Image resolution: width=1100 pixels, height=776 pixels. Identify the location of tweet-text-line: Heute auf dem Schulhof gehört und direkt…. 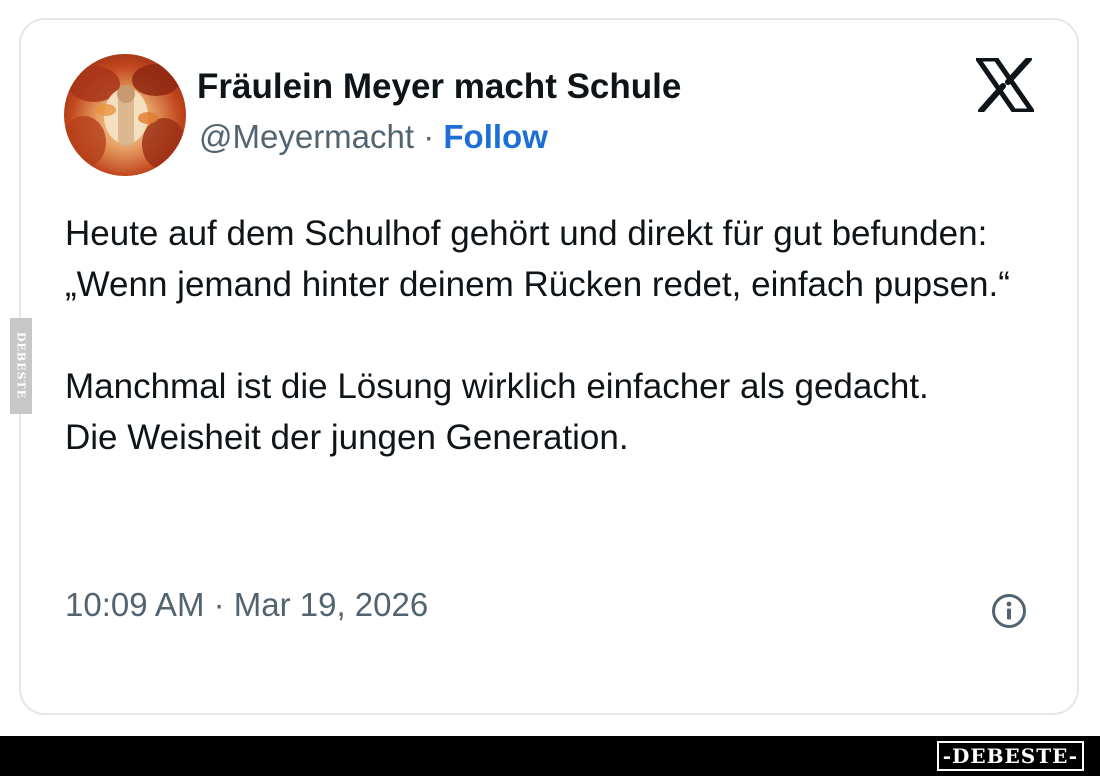
(526, 233).